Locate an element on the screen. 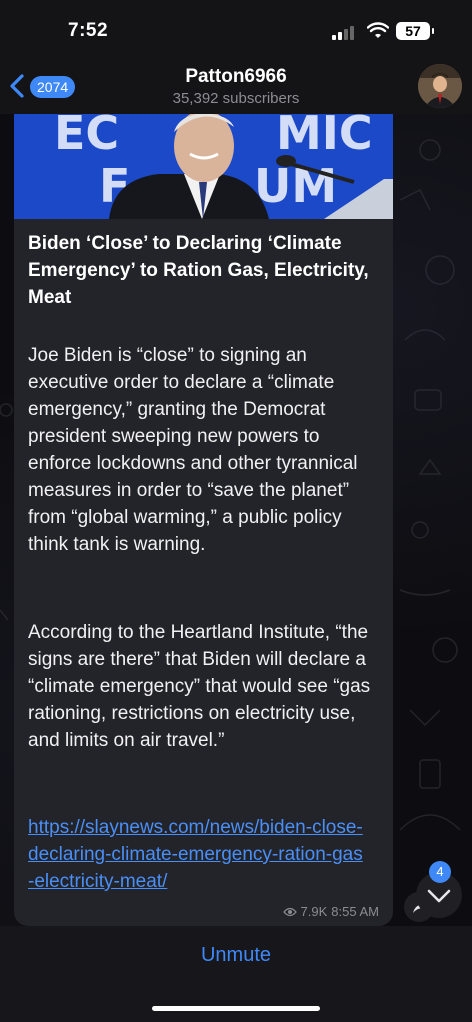 The width and height of the screenshot is (472, 1022). signal-icon is located at coordinates (346, 33).